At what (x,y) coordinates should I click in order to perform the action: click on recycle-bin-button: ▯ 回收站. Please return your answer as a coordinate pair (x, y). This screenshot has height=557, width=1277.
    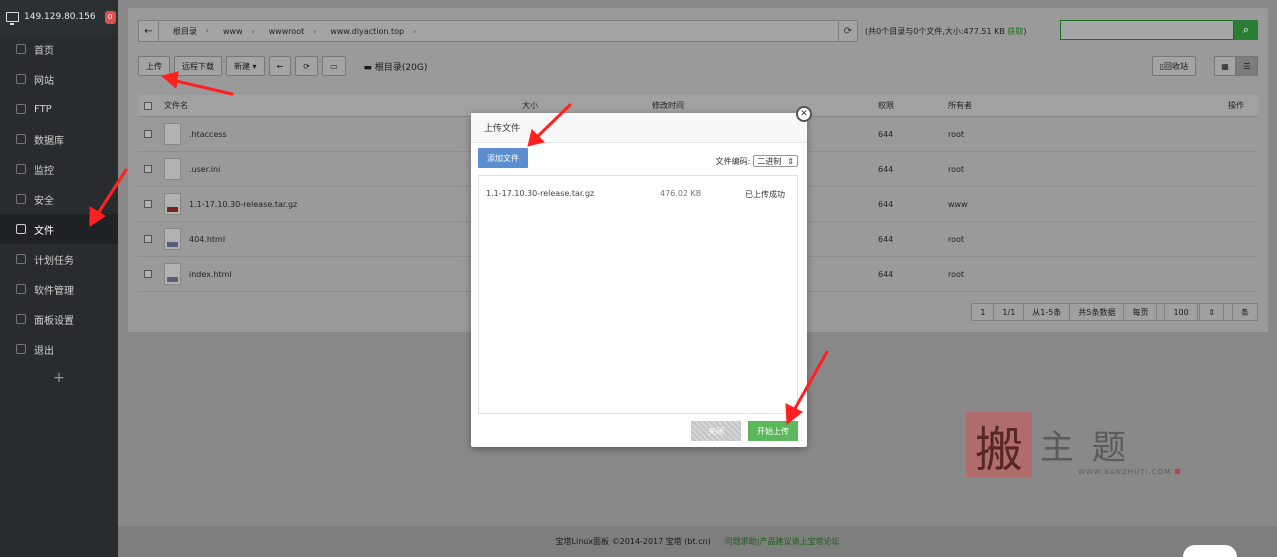
    Looking at the image, I should click on (1173, 66).